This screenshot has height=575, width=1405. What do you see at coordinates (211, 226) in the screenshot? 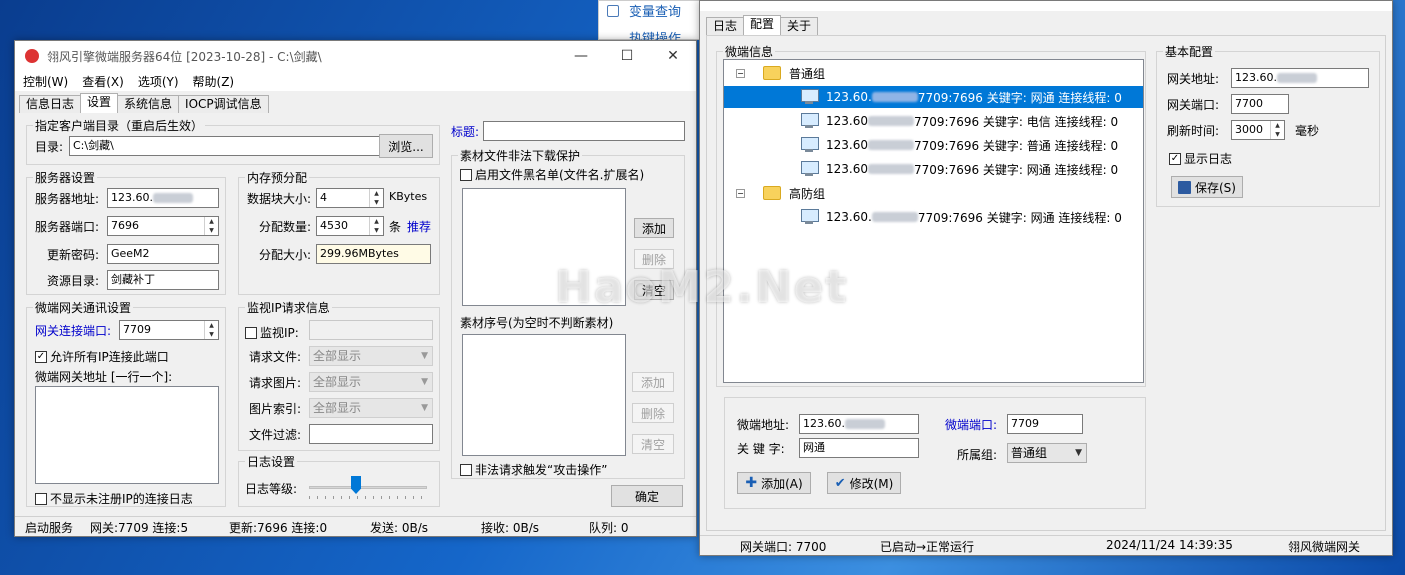
I see `server-port-spinner: ▲ ▼` at bounding box center [211, 226].